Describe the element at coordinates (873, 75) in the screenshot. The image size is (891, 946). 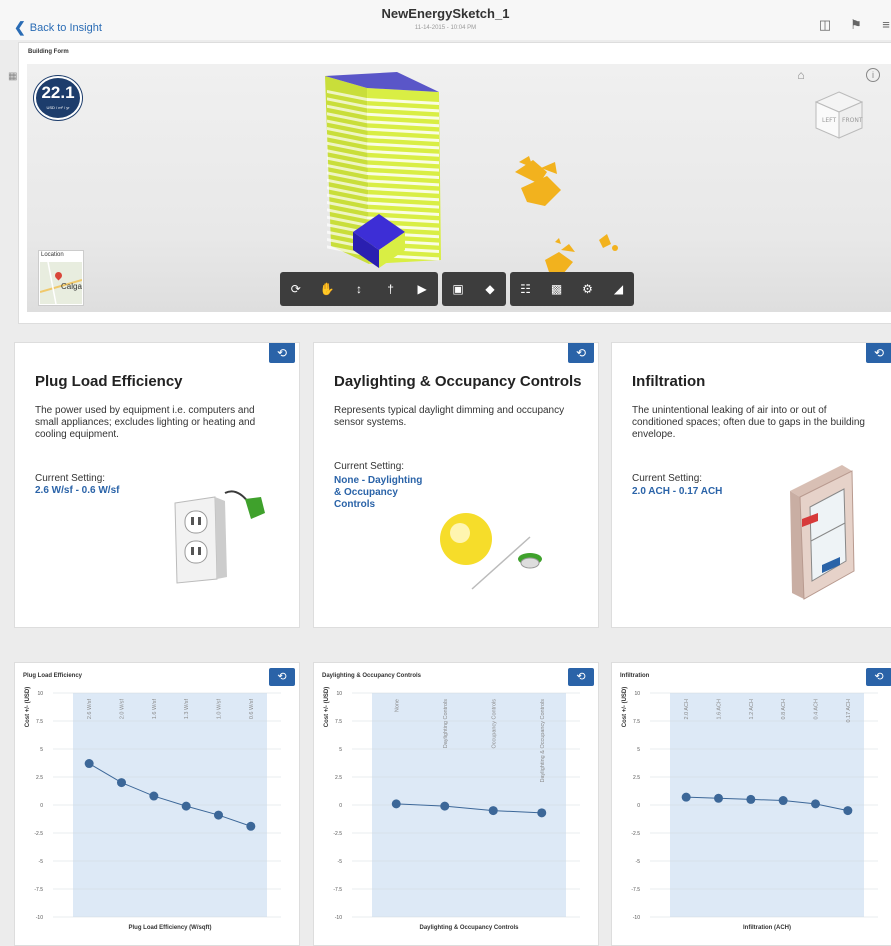
I see `info-icon: i` at that location.